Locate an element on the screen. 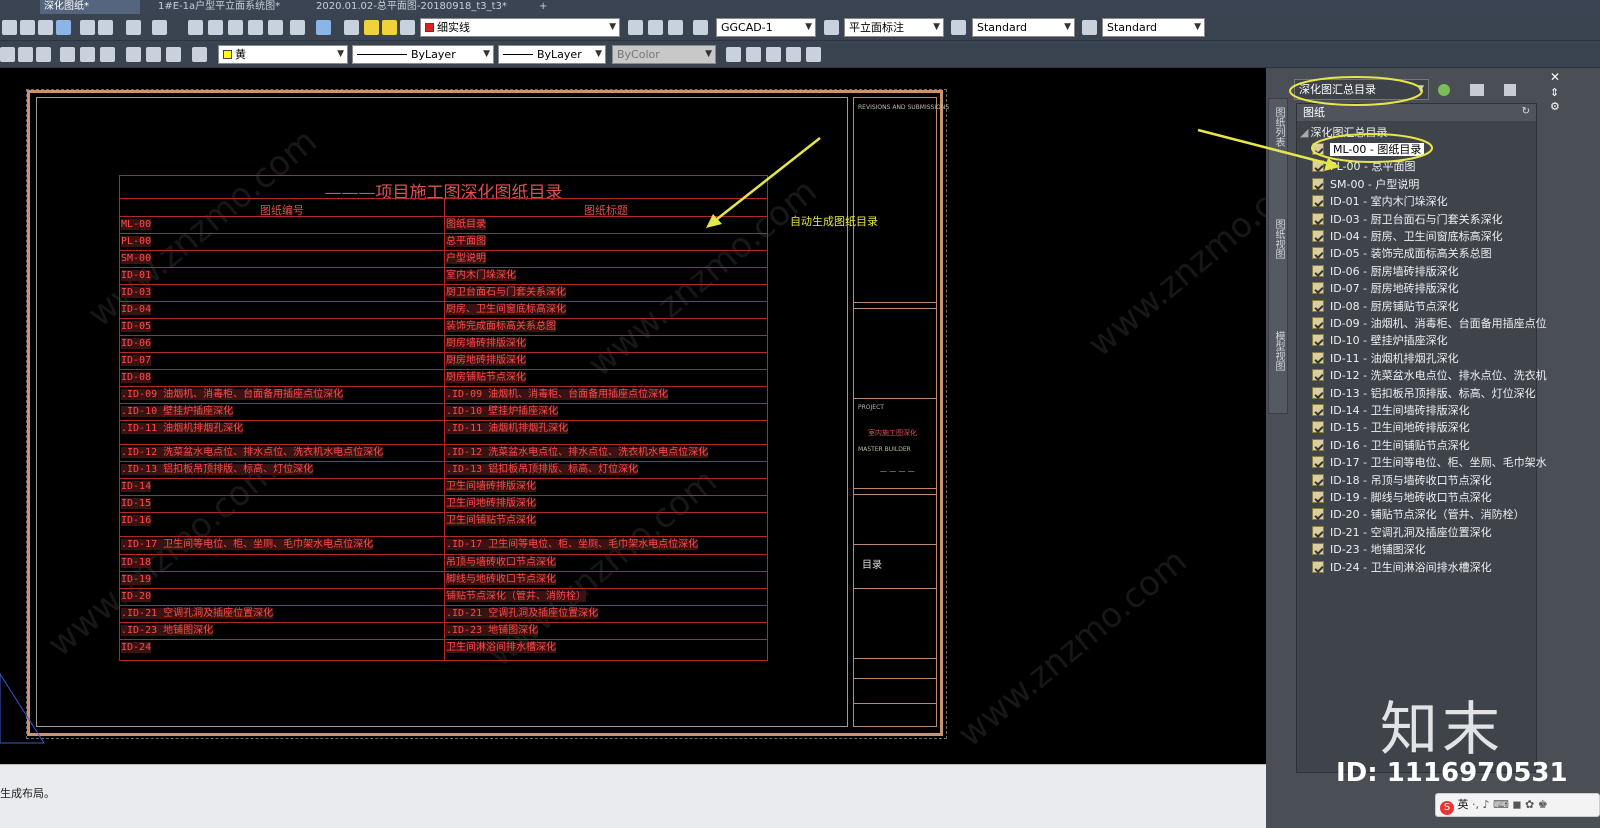 This screenshot has height=828, width=1600. watermark-logo: 知末 is located at coordinates (1442, 729).